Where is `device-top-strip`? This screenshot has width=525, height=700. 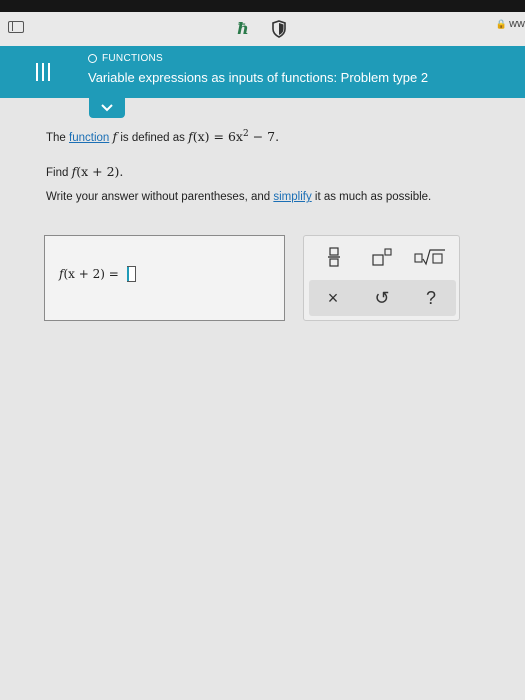 device-top-strip is located at coordinates (262, 6).